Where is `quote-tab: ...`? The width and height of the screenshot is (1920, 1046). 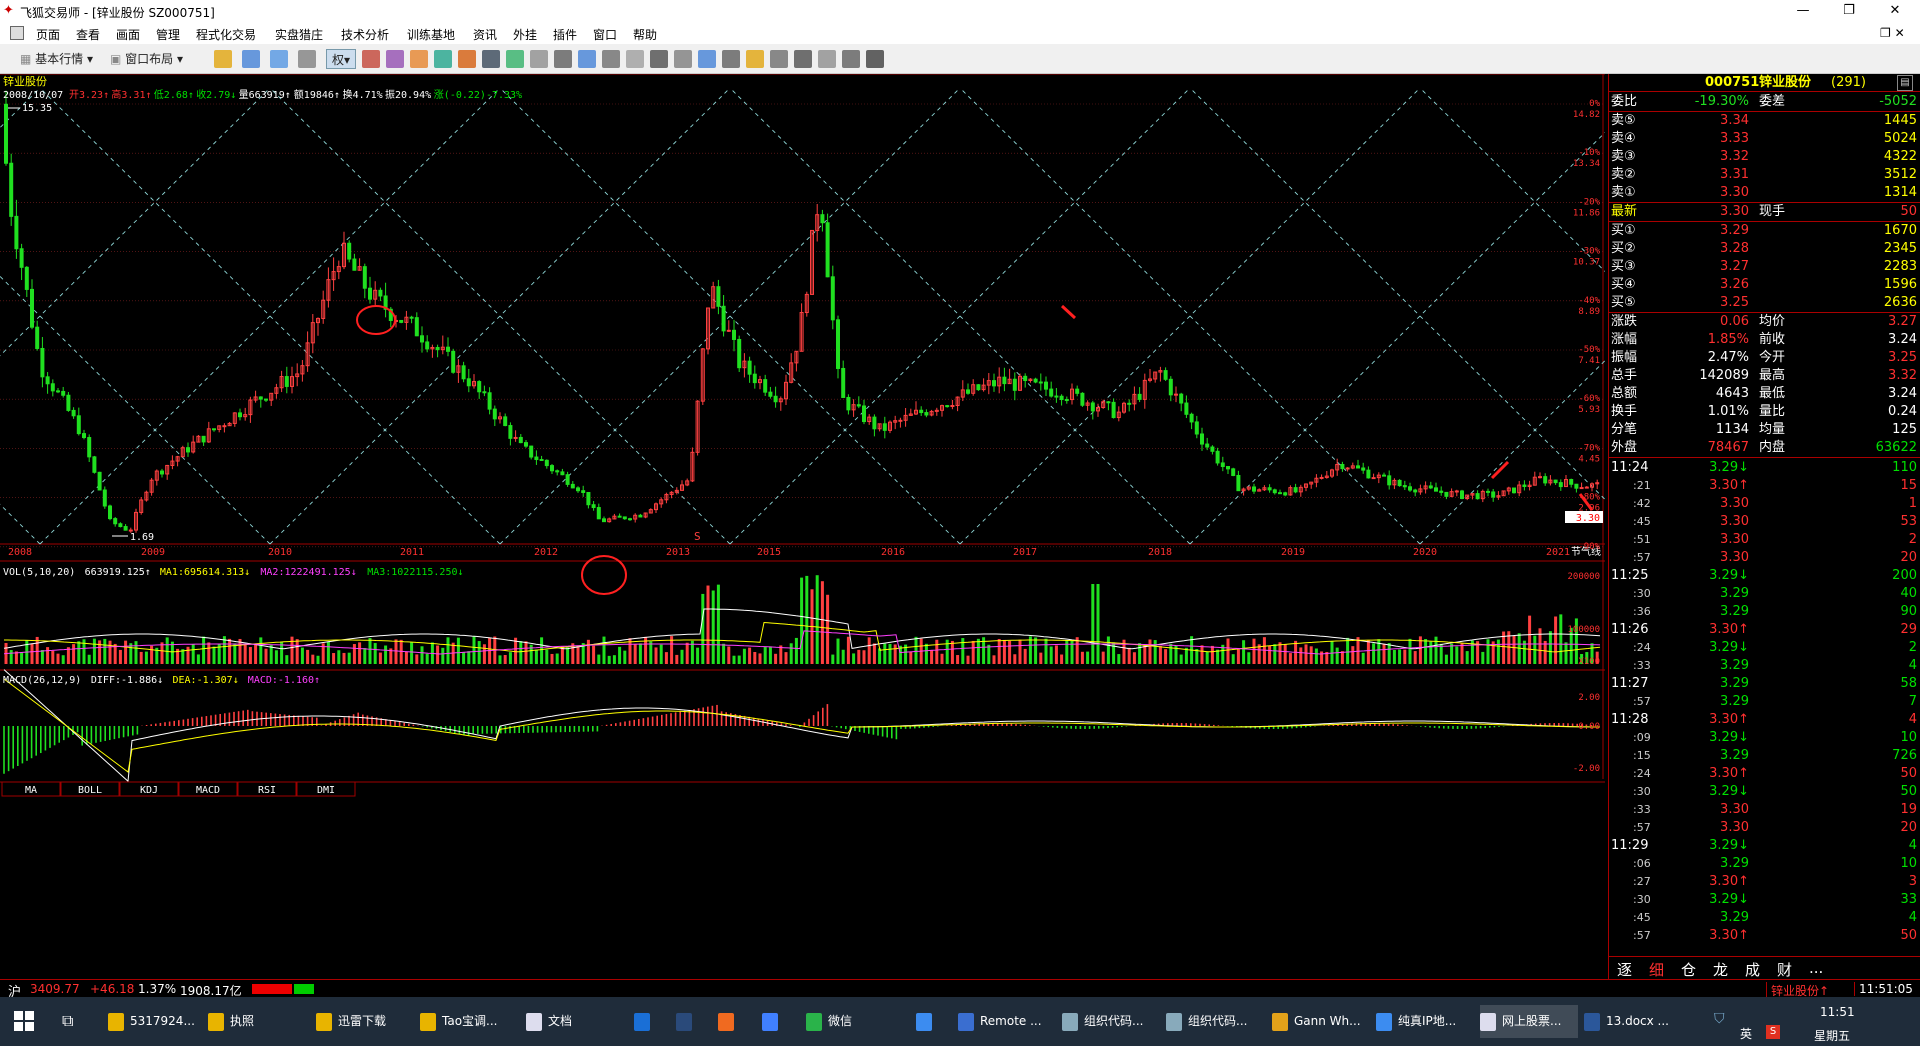
quote-tab: ... is located at coordinates (1816, 968).